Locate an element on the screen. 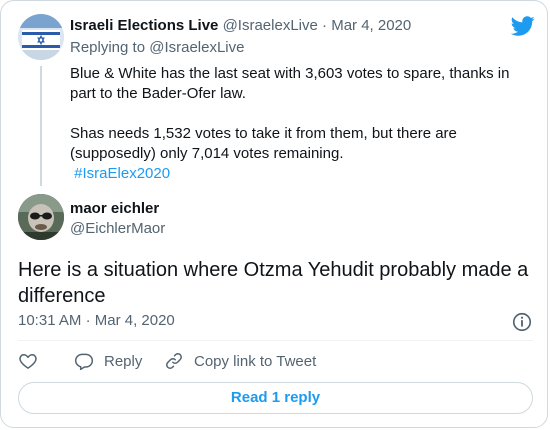 This screenshot has height=430, width=550. quoted-author-name: Israeli Elections Live is located at coordinates (144, 25).